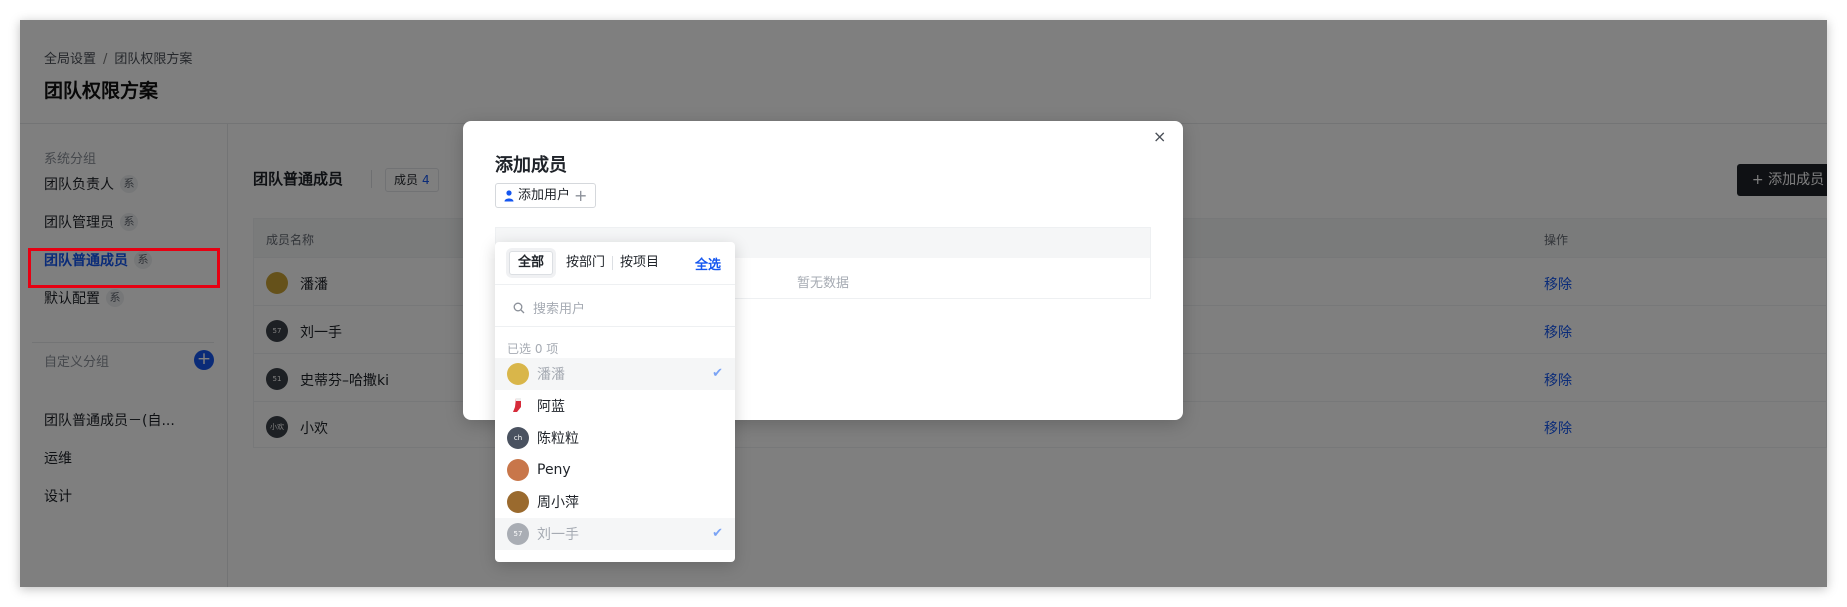 The image size is (1847, 607). Describe the element at coordinates (533, 349) in the screenshot. I see `selected-count: 已选 0 项` at that location.